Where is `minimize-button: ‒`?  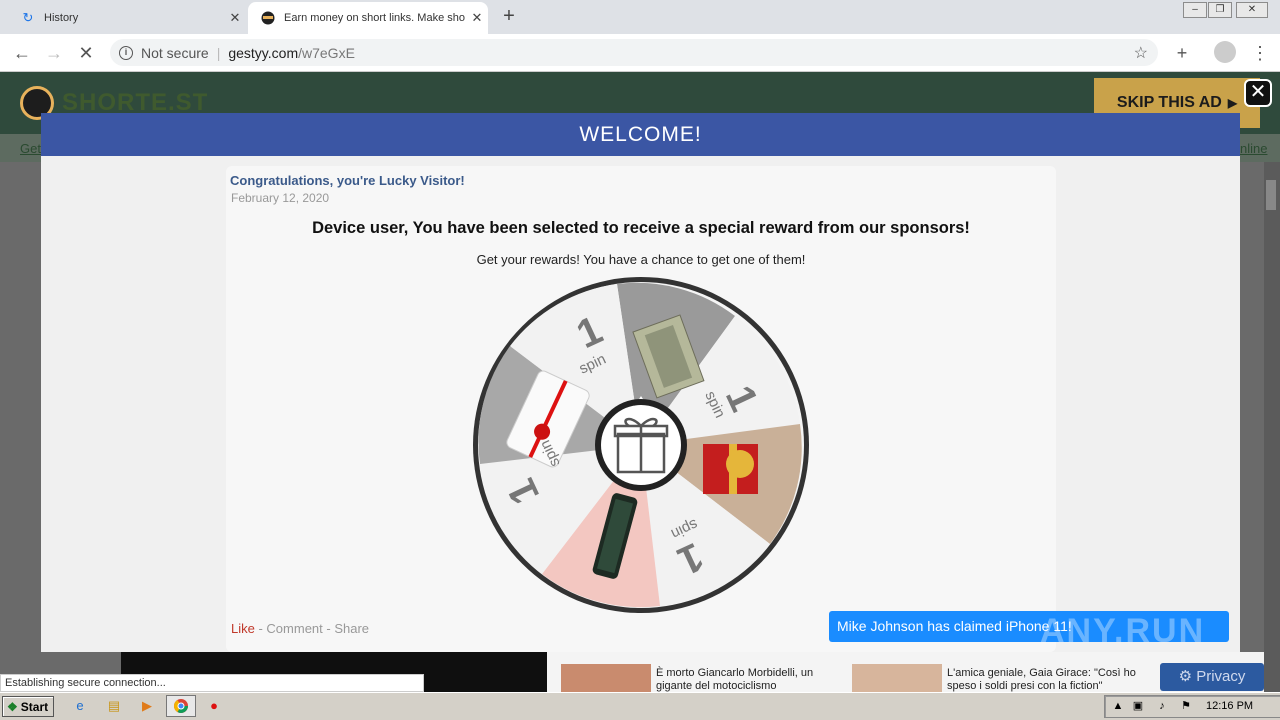 minimize-button: ‒ is located at coordinates (1195, 10).